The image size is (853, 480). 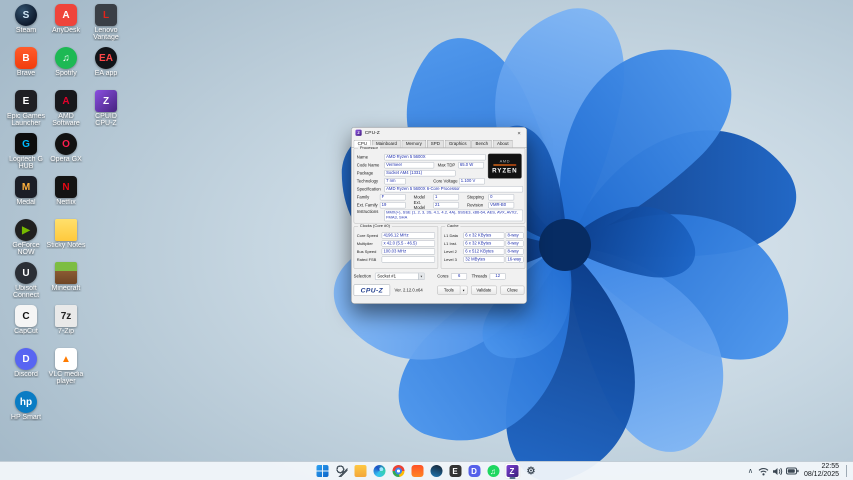 I want to click on desktop-icon-label: Medal, so click(x=26, y=202).